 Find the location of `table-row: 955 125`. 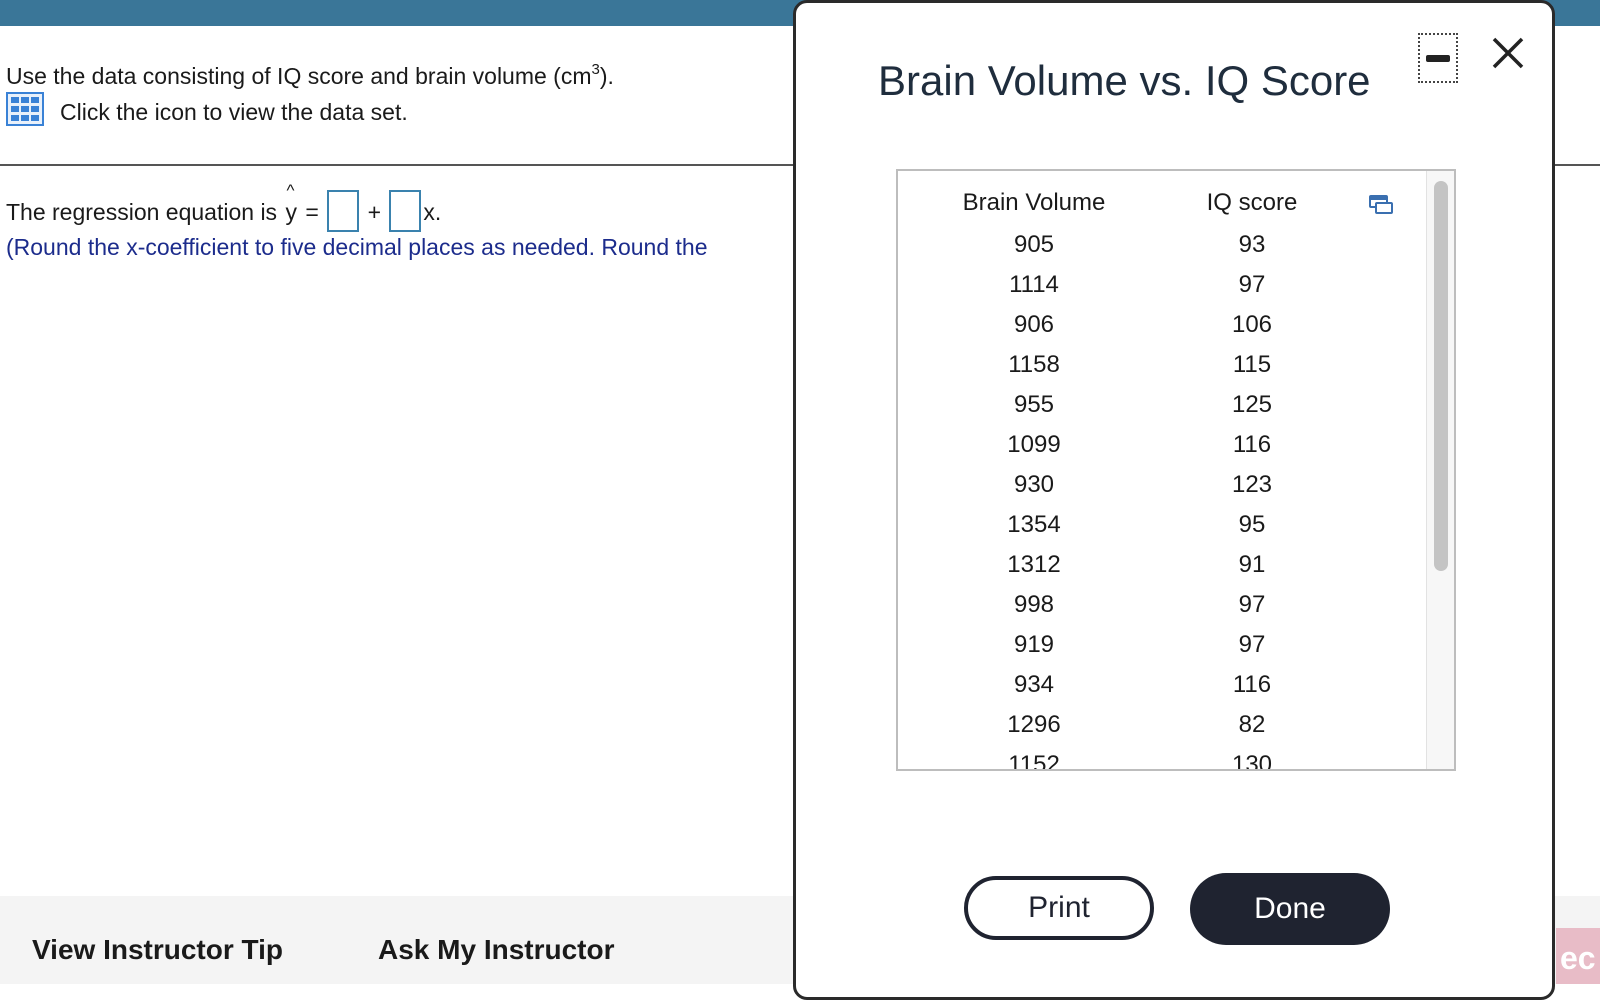

table-row: 955 125 is located at coordinates (1162, 407).